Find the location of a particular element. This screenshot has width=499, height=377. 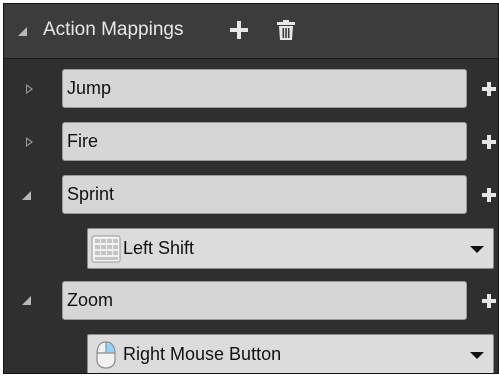

mapping-name-field: Zoom is located at coordinates (264, 300).